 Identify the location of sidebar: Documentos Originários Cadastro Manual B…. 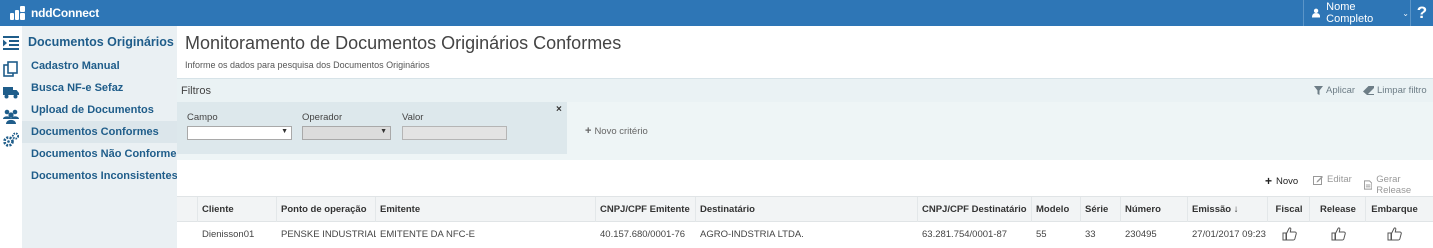
(102, 137).